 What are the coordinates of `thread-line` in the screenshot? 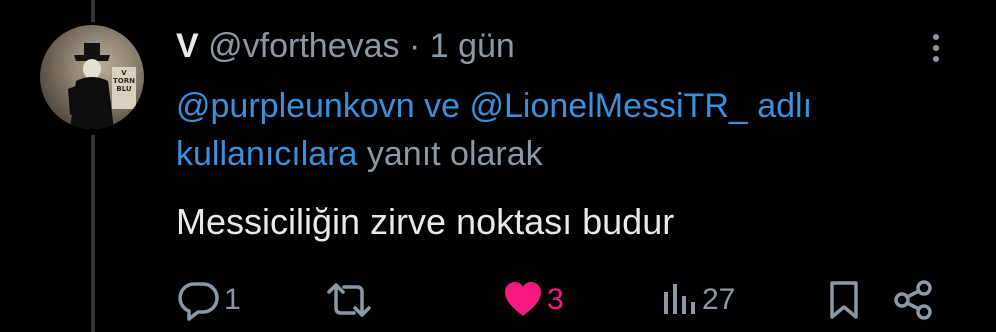 It's located at (93, 233).